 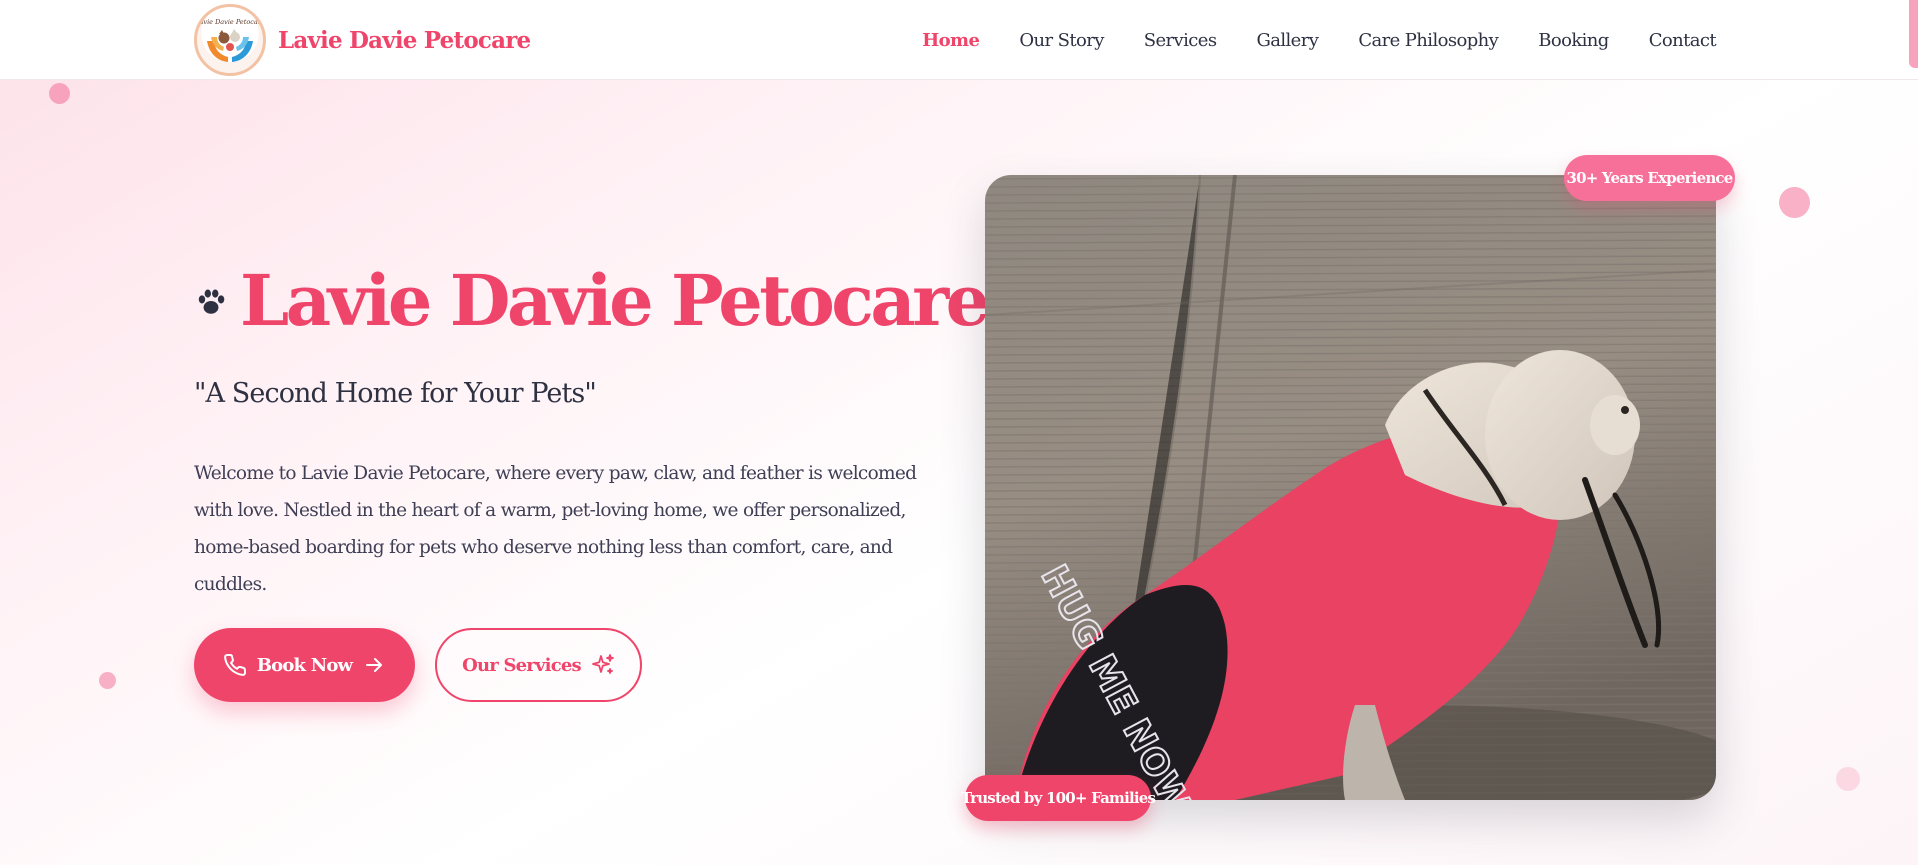 I want to click on hero-title-row: Lavie Davie Petocare, so click(x=612, y=301).